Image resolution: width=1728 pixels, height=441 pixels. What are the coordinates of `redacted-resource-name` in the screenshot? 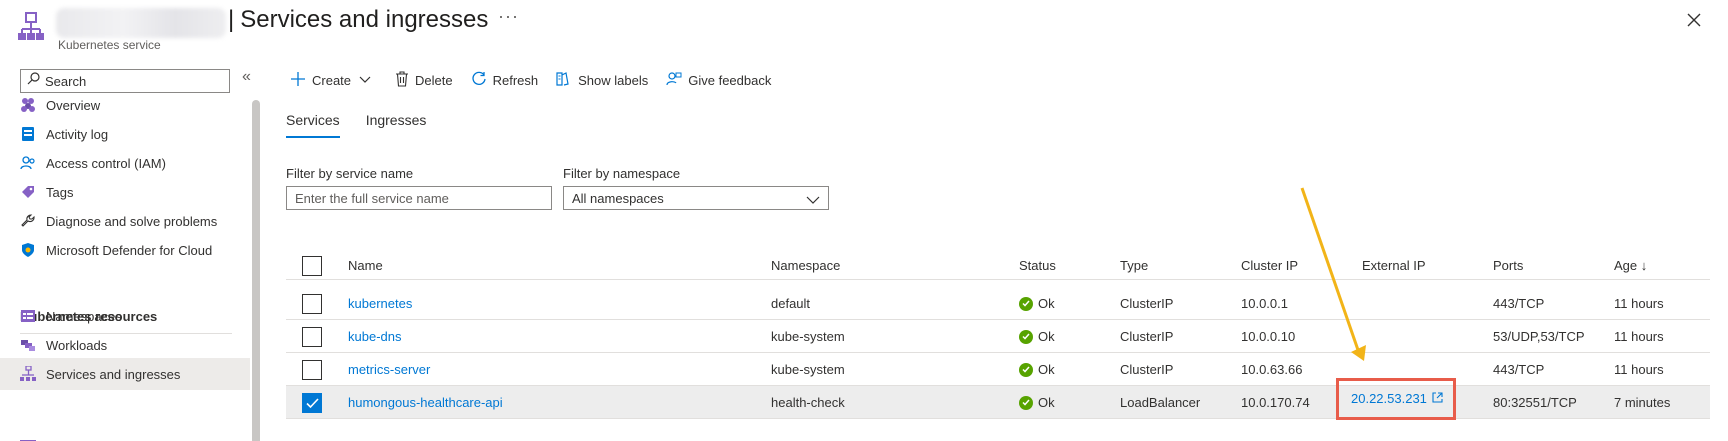 It's located at (141, 23).